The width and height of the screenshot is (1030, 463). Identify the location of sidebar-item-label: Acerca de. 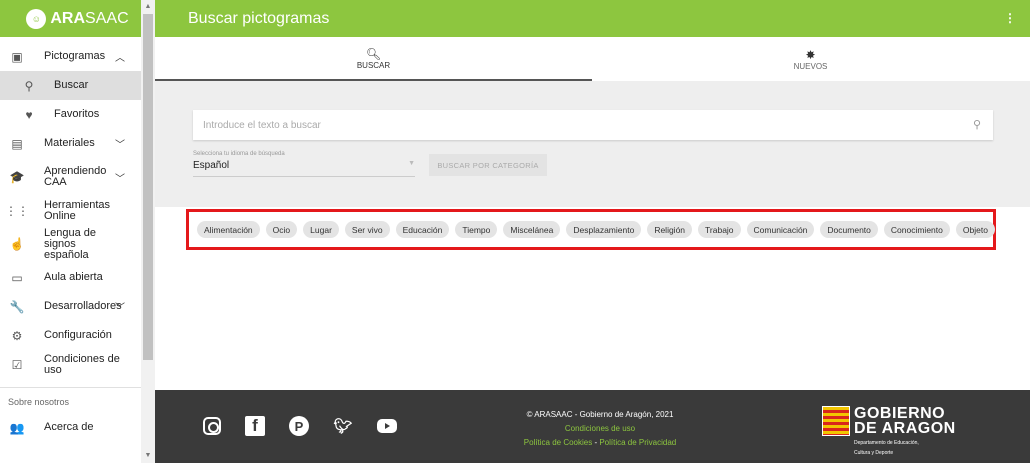
(69, 427).